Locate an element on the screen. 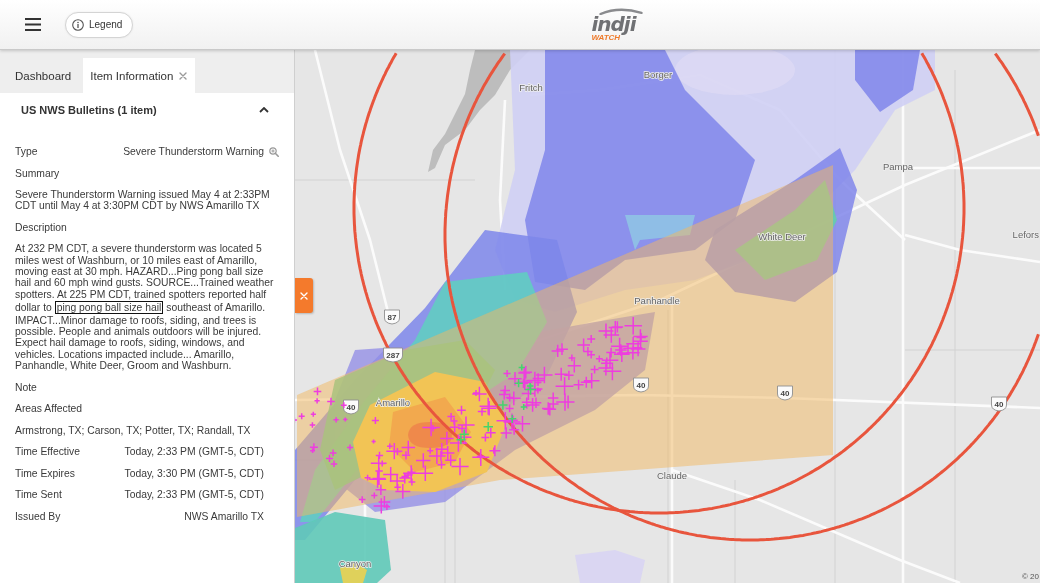 This screenshot has height=583, width=1040. field-label: Time Expires is located at coordinates (45, 473).